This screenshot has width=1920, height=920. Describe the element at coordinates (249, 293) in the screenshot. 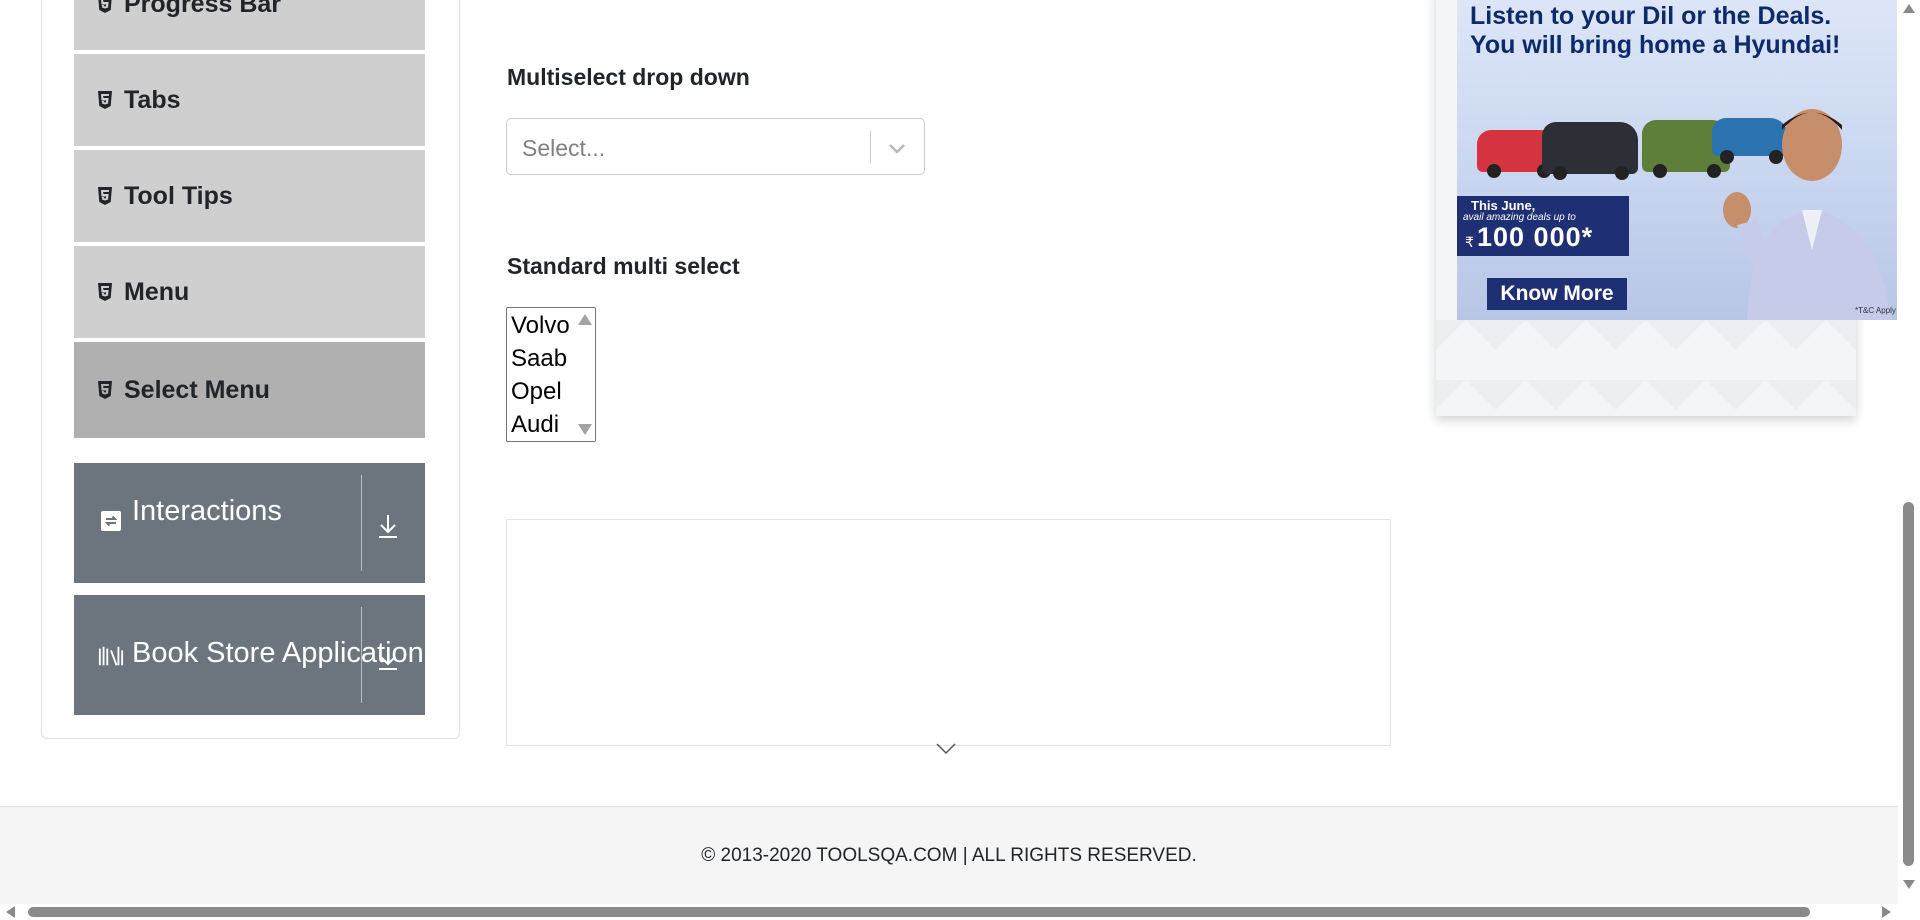

I see `sidebar-item-menu: Menu` at that location.